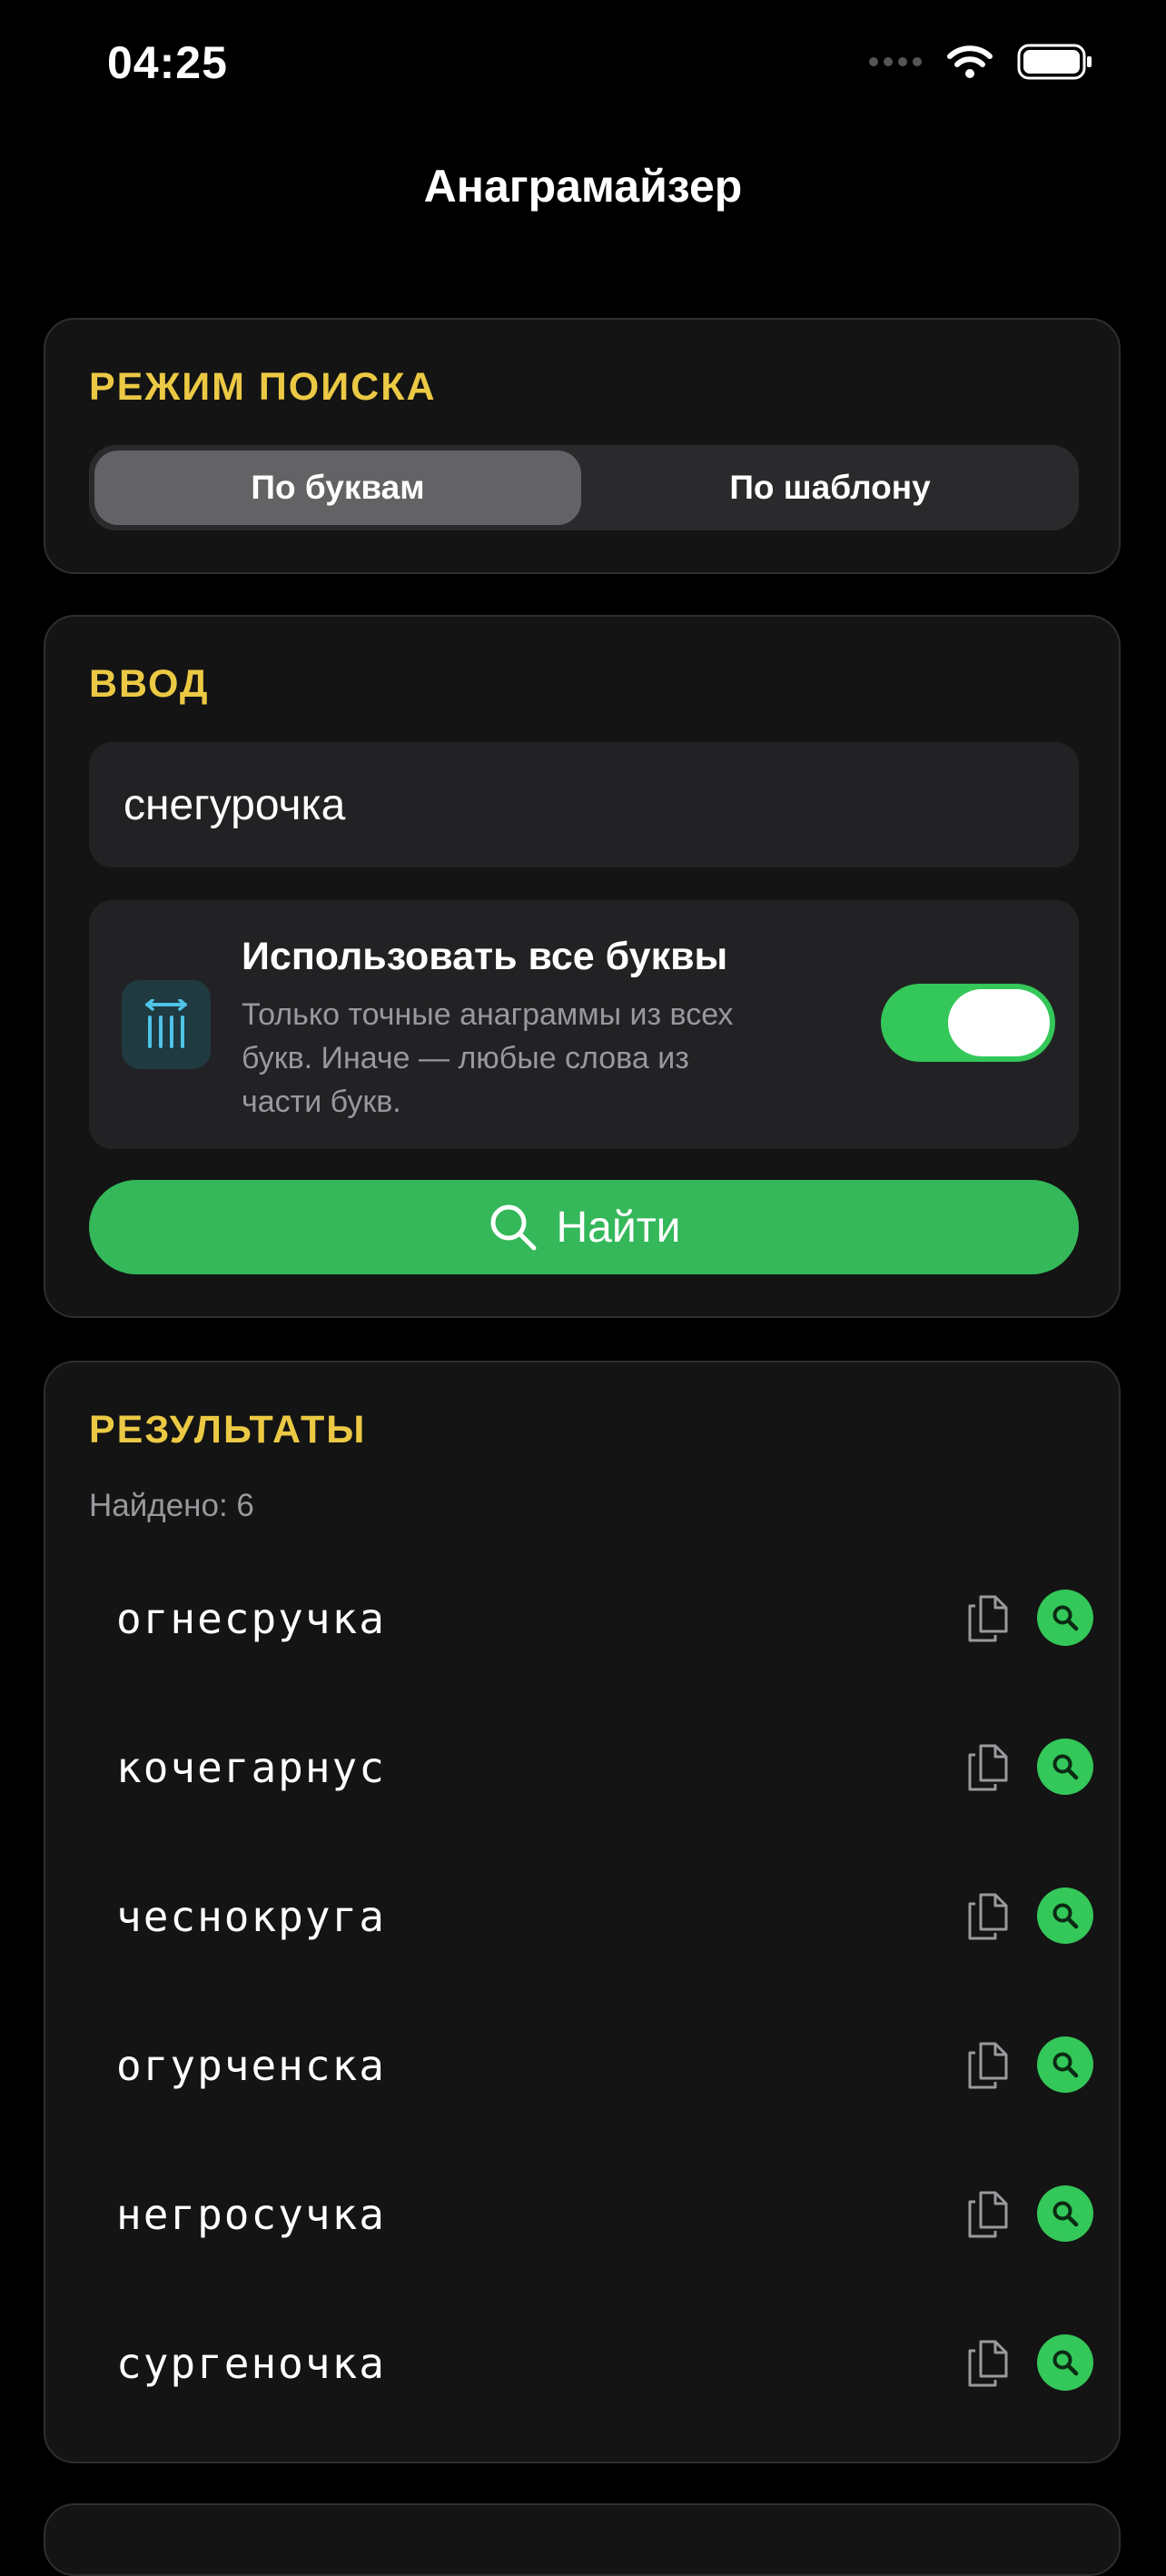 The image size is (1166, 2576). I want to click on segment-by-letters: По буквам, so click(338, 488).